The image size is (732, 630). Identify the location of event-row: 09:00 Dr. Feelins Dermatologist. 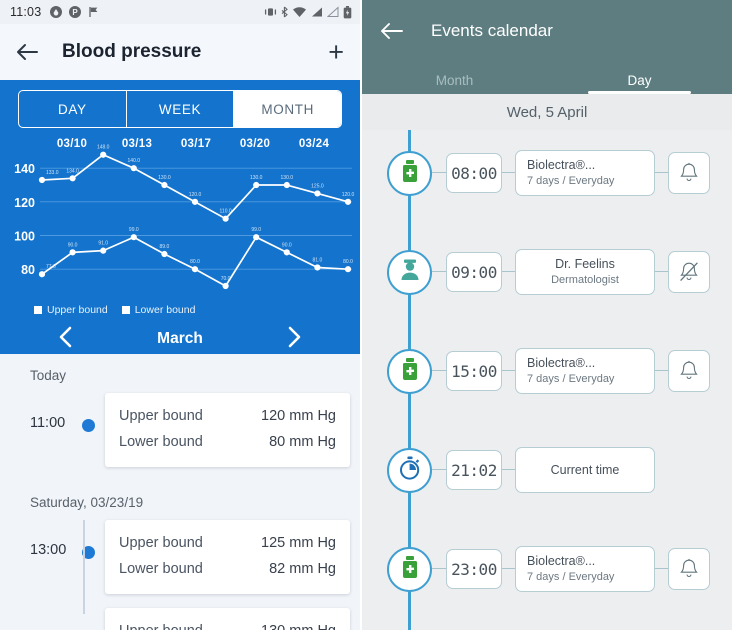
(547, 272).